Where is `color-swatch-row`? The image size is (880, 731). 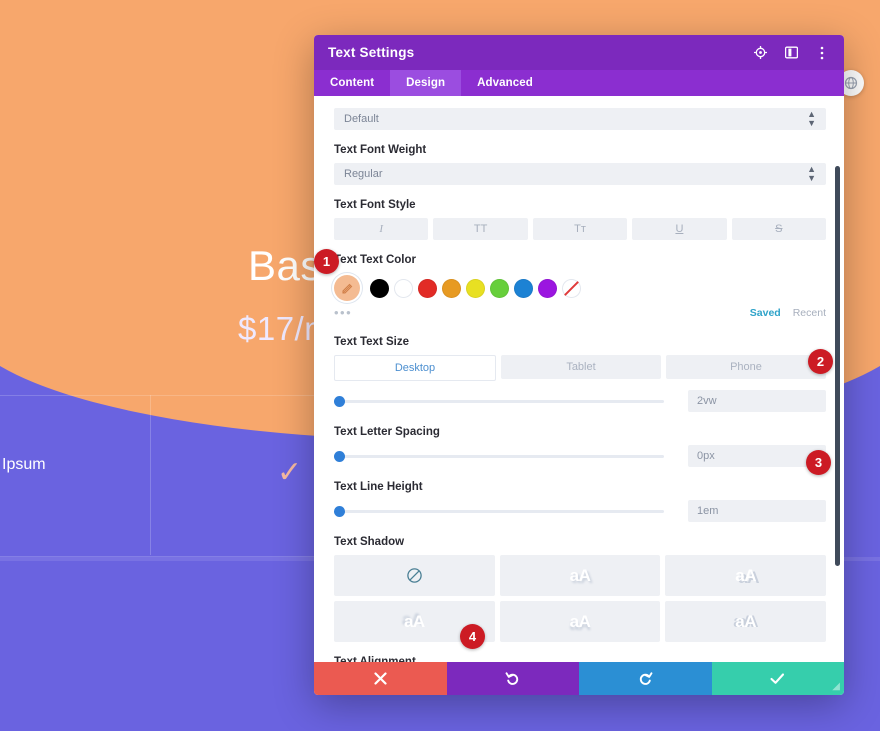
color-swatch-row is located at coordinates (580, 288).